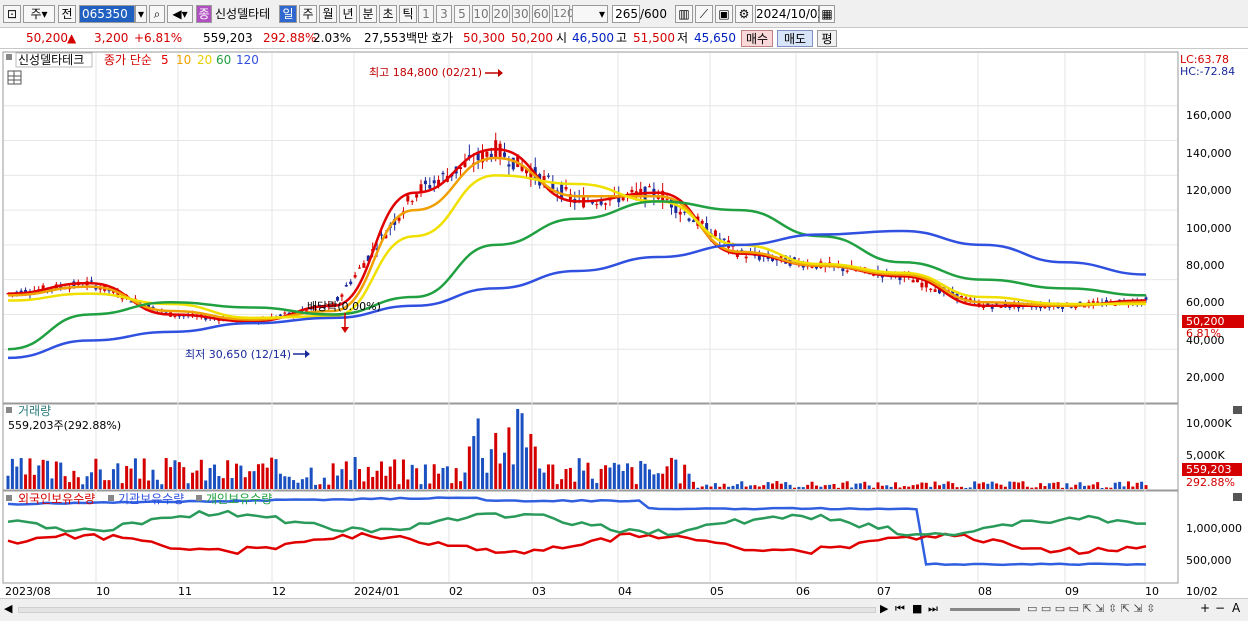 This screenshot has width=1248, height=621. Describe the element at coordinates (917, 608) in the screenshot. I see `stop-icon: ■` at that location.